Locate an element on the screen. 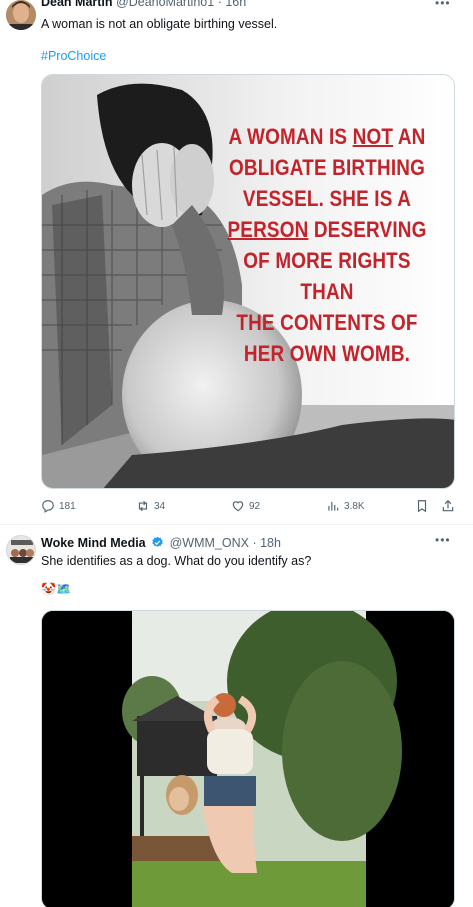  author-name: Dean Martin is located at coordinates (77, 4).